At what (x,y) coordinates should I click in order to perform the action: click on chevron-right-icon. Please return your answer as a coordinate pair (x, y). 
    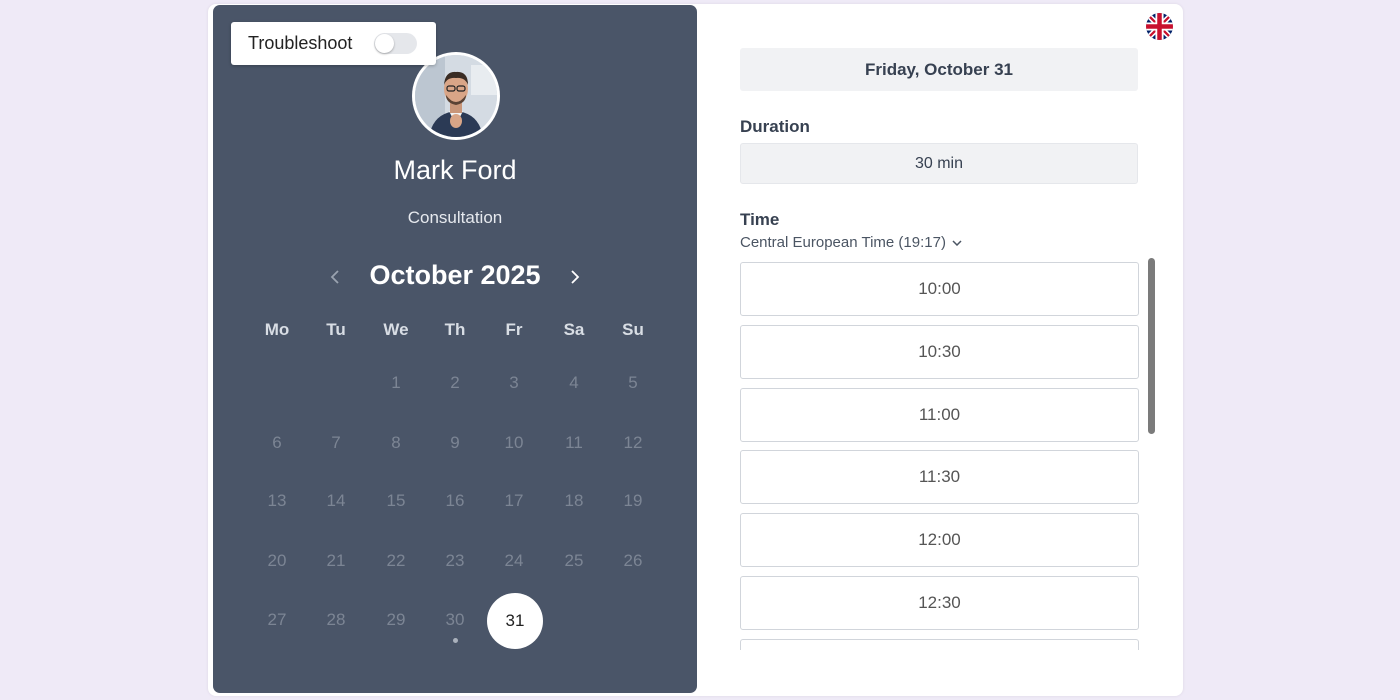
    Looking at the image, I should click on (575, 277).